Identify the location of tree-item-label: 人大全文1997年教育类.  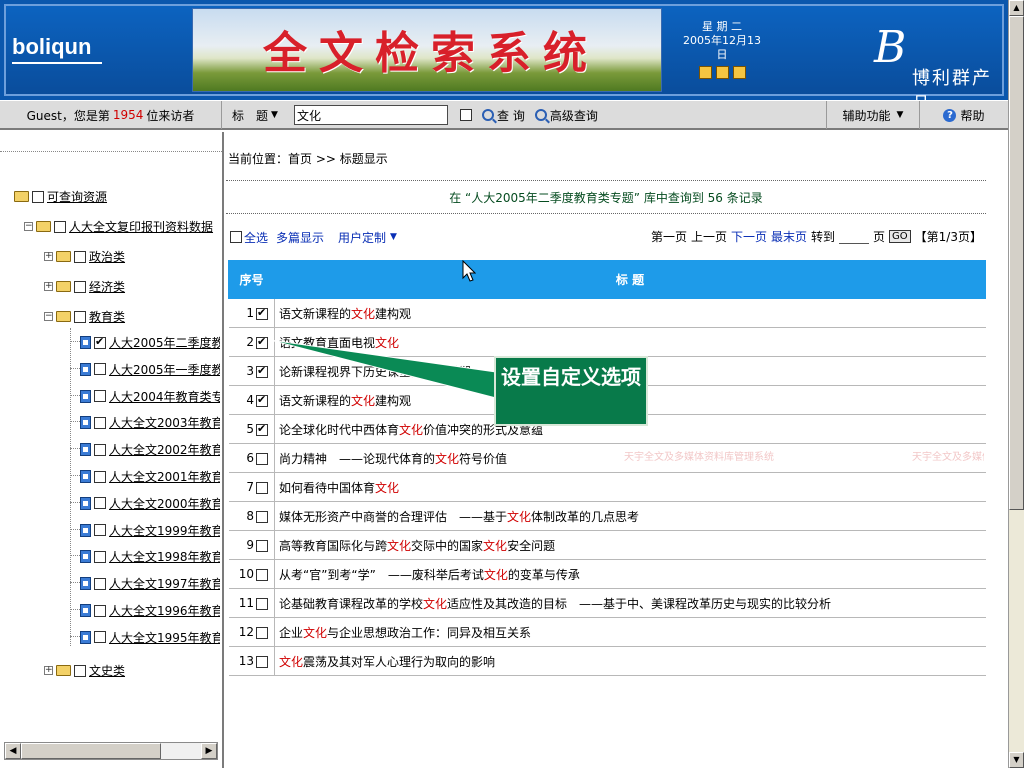
(164, 583).